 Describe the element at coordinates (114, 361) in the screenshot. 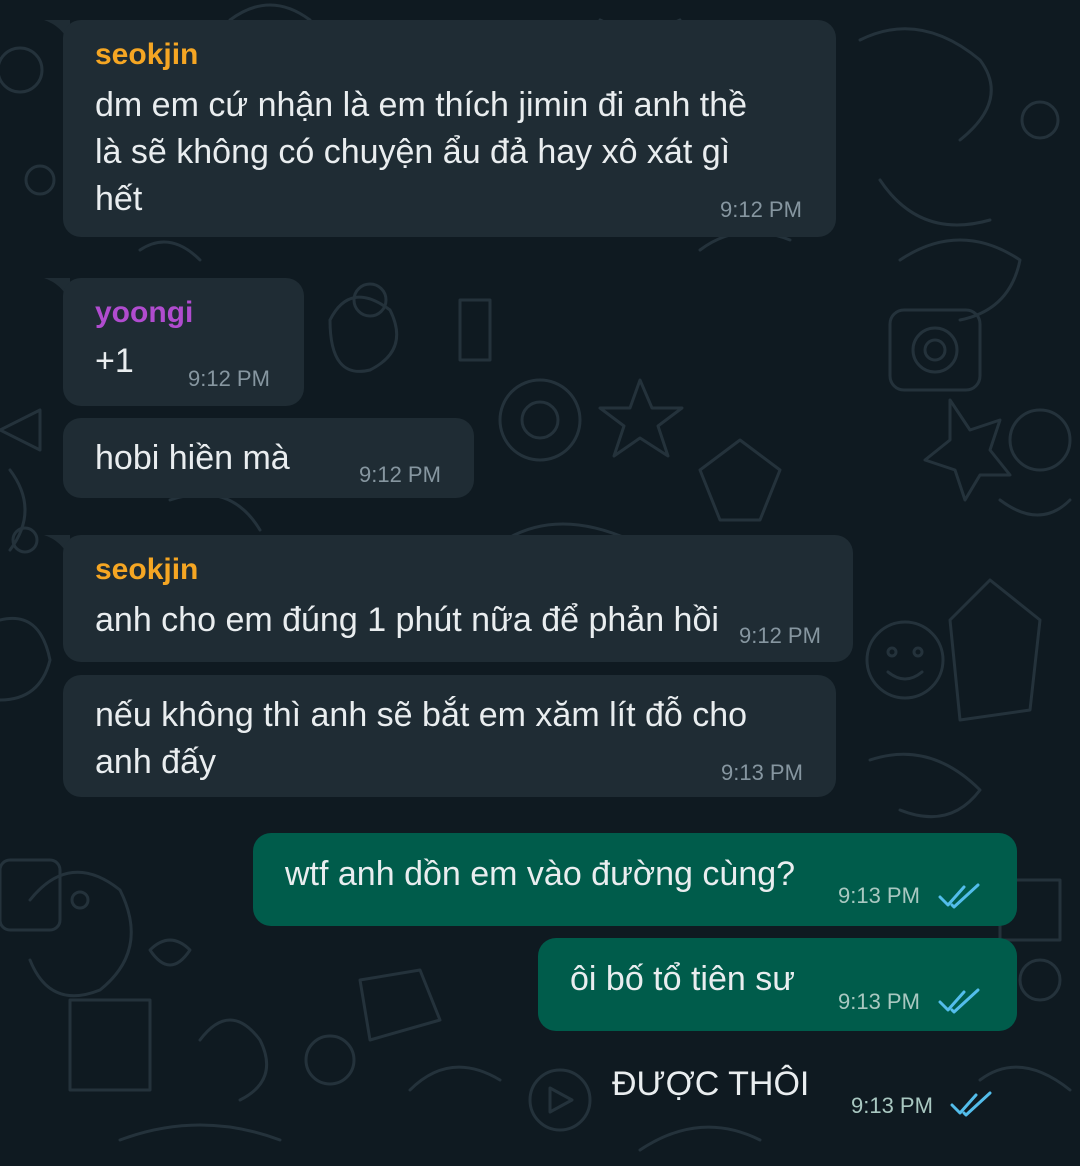

I see `message-text-line: +1` at that location.